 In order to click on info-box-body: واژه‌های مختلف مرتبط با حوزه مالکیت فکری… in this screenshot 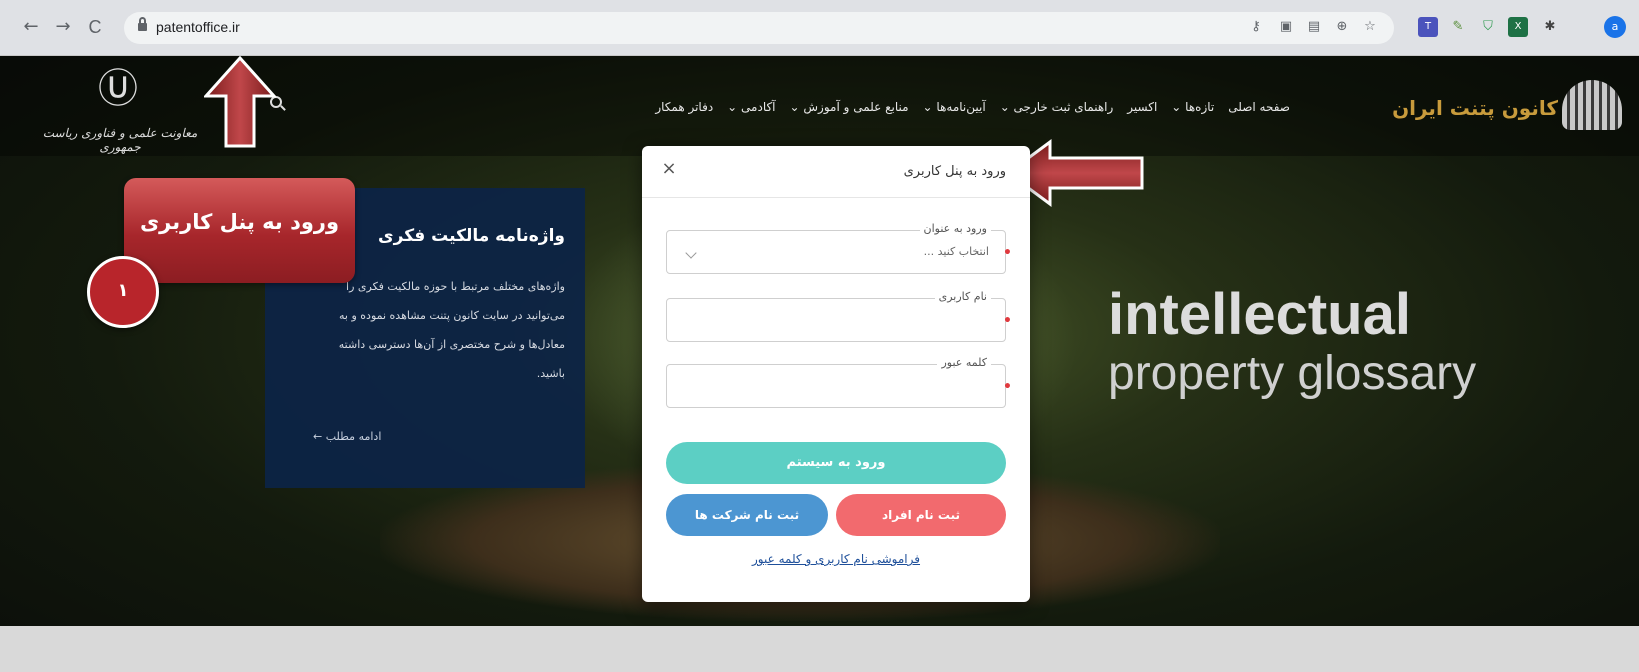, I will do `click(451, 330)`.